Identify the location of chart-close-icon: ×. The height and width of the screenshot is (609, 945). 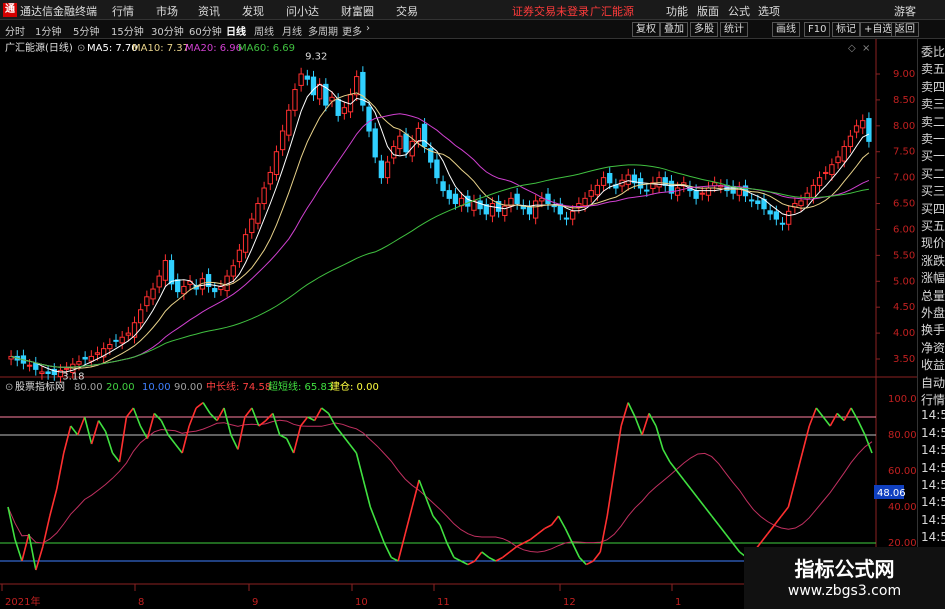
(866, 48).